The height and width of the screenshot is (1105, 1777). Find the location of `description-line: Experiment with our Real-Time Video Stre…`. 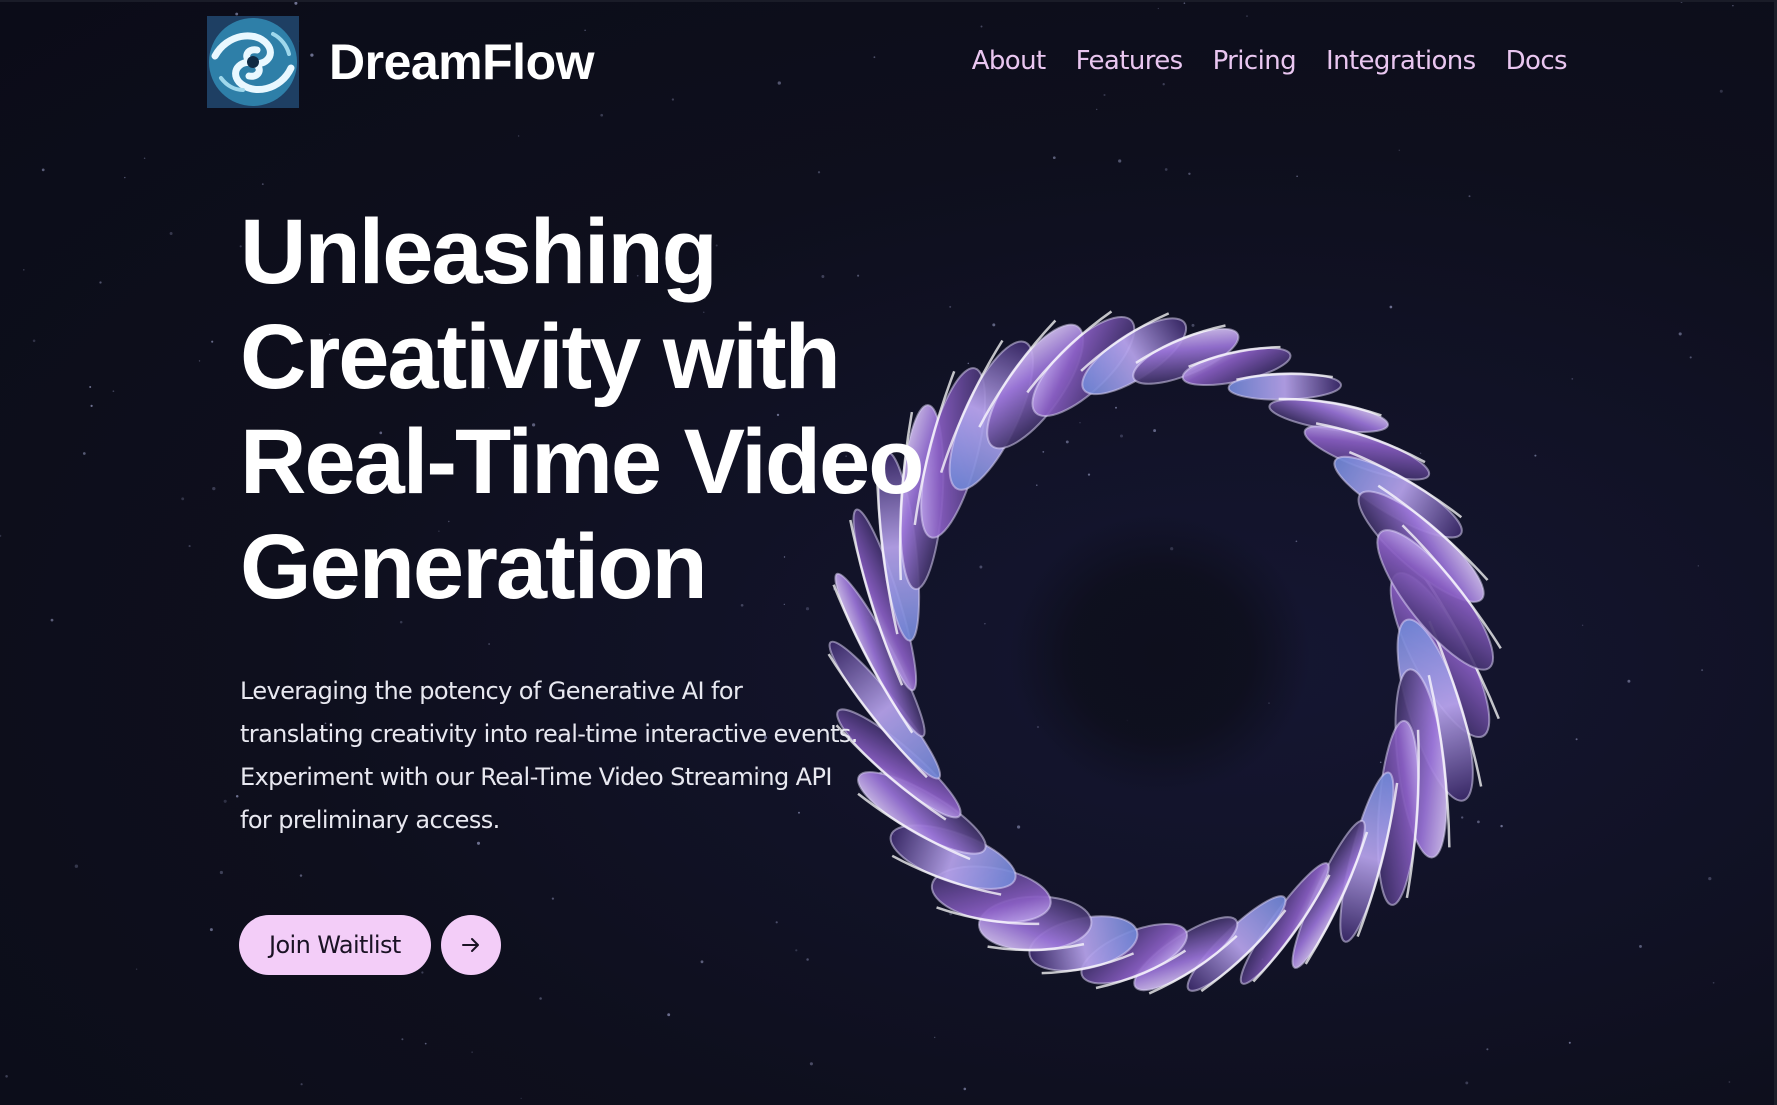

description-line: Experiment with our Real-Time Video Stre… is located at coordinates (536, 777).